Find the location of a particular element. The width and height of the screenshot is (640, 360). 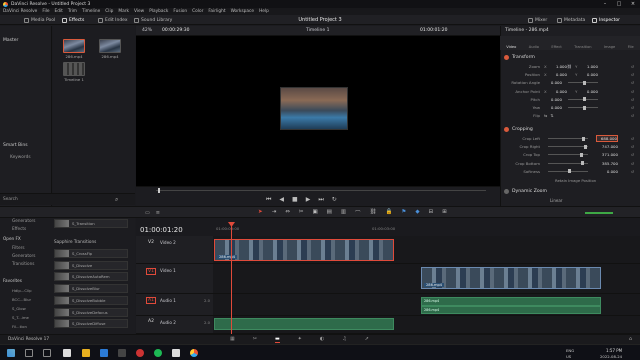

menu-item: View is located at coordinates (139, 11).